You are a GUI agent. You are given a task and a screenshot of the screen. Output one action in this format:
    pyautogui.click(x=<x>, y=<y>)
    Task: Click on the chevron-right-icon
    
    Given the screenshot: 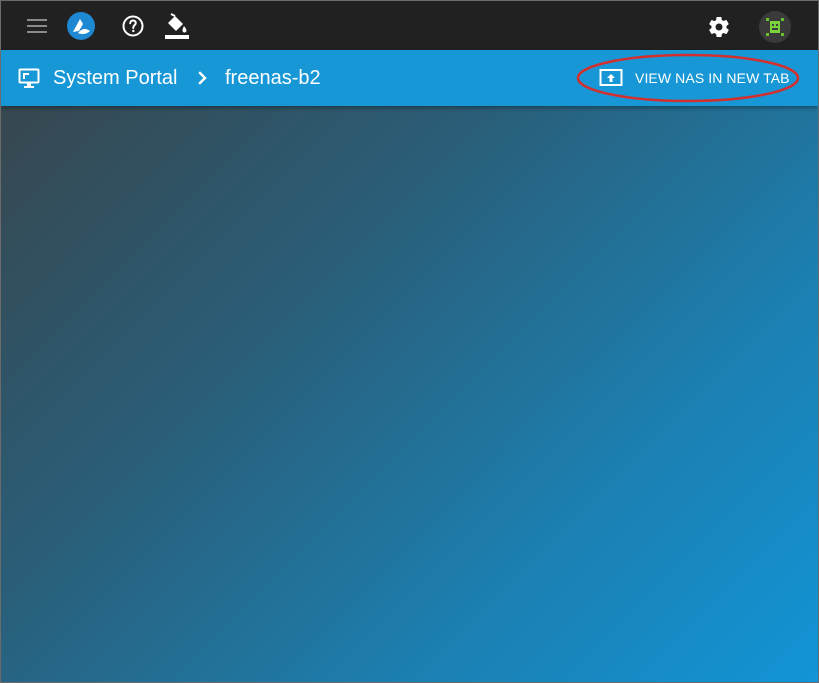 What is the action you would take?
    pyautogui.click(x=203, y=78)
    